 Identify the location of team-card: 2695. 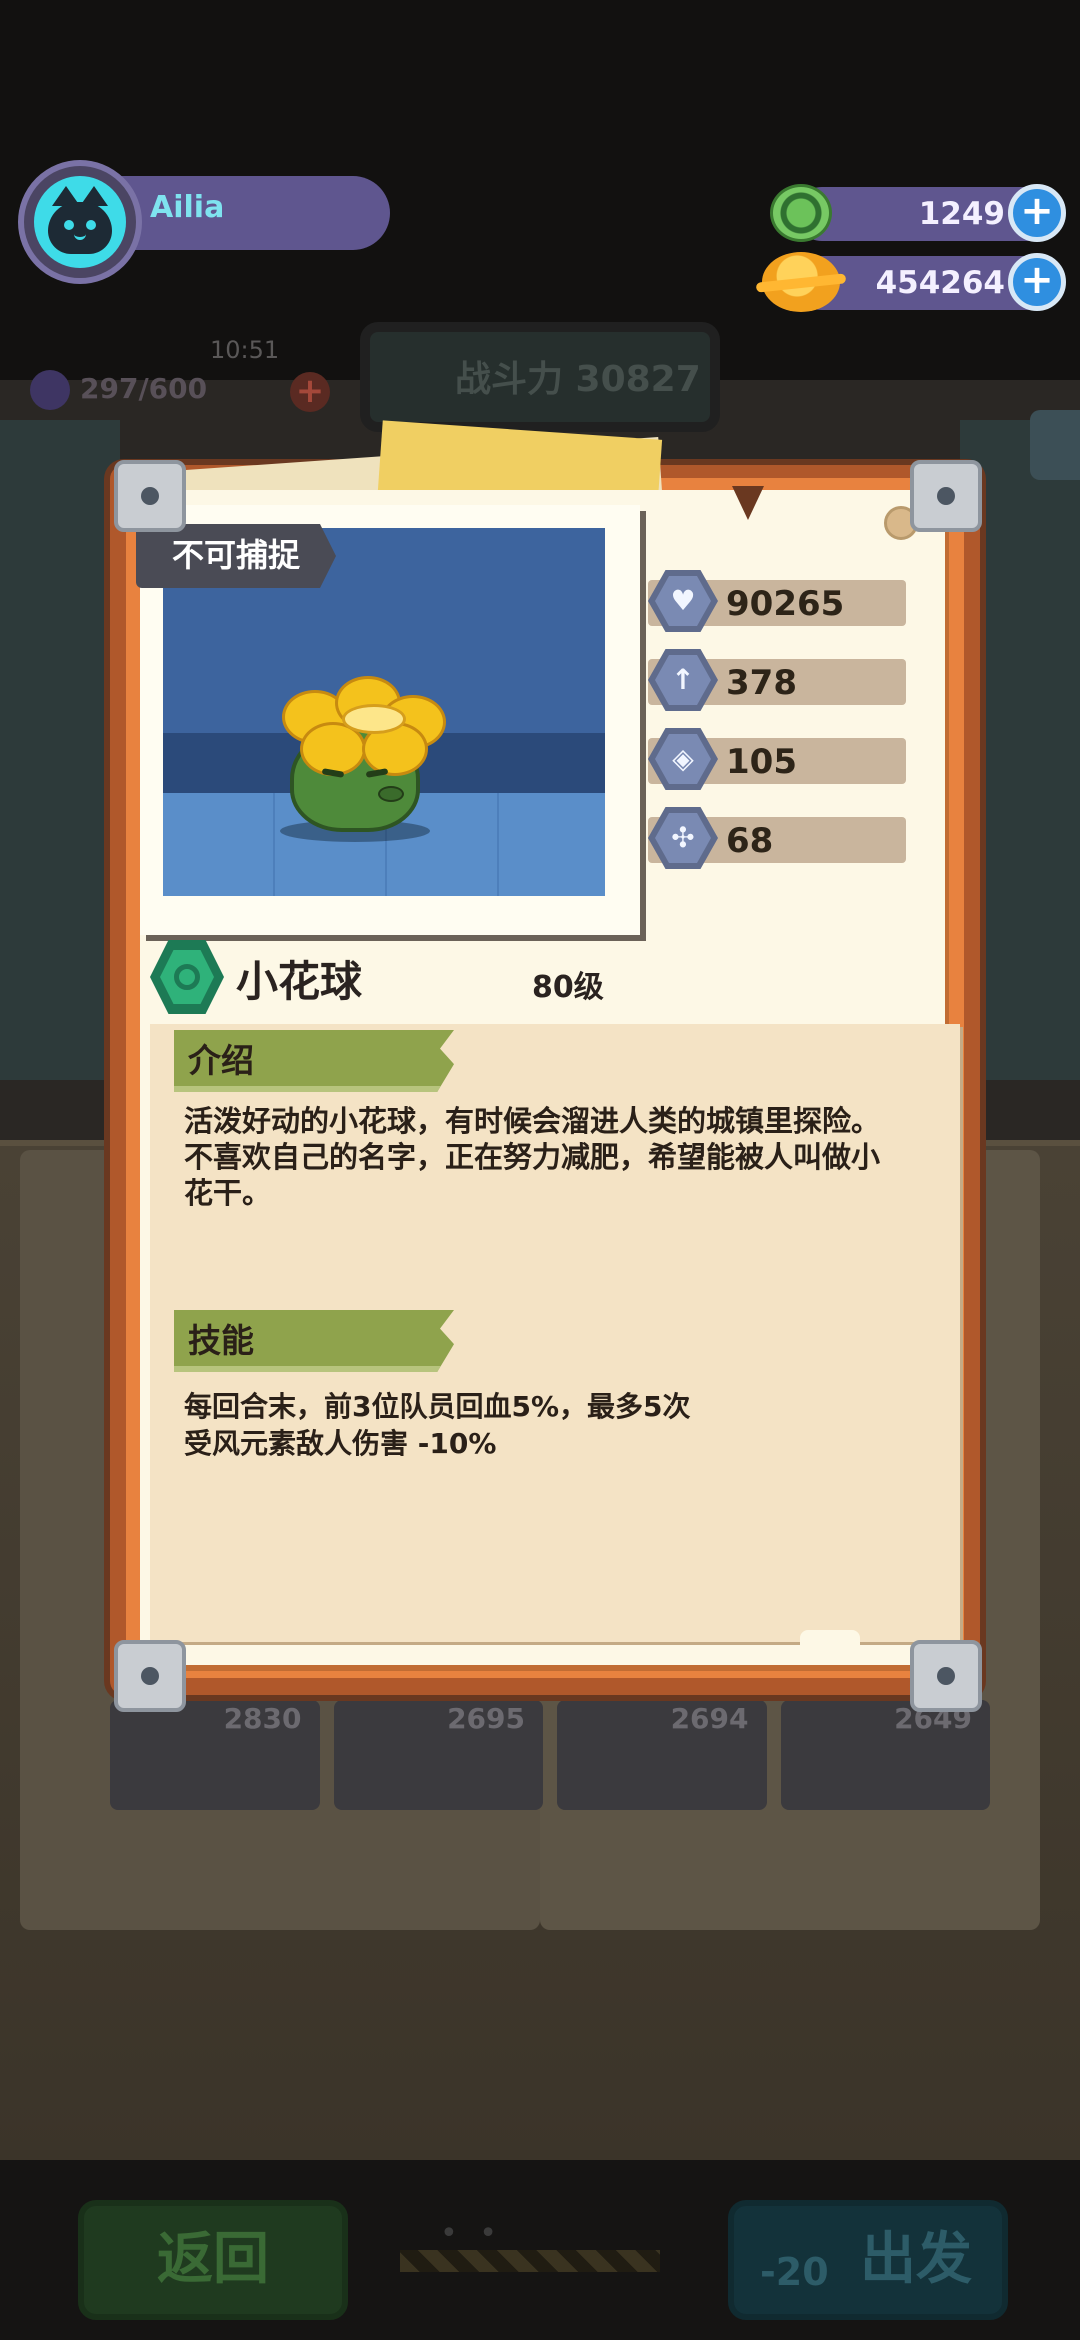
(438, 1755).